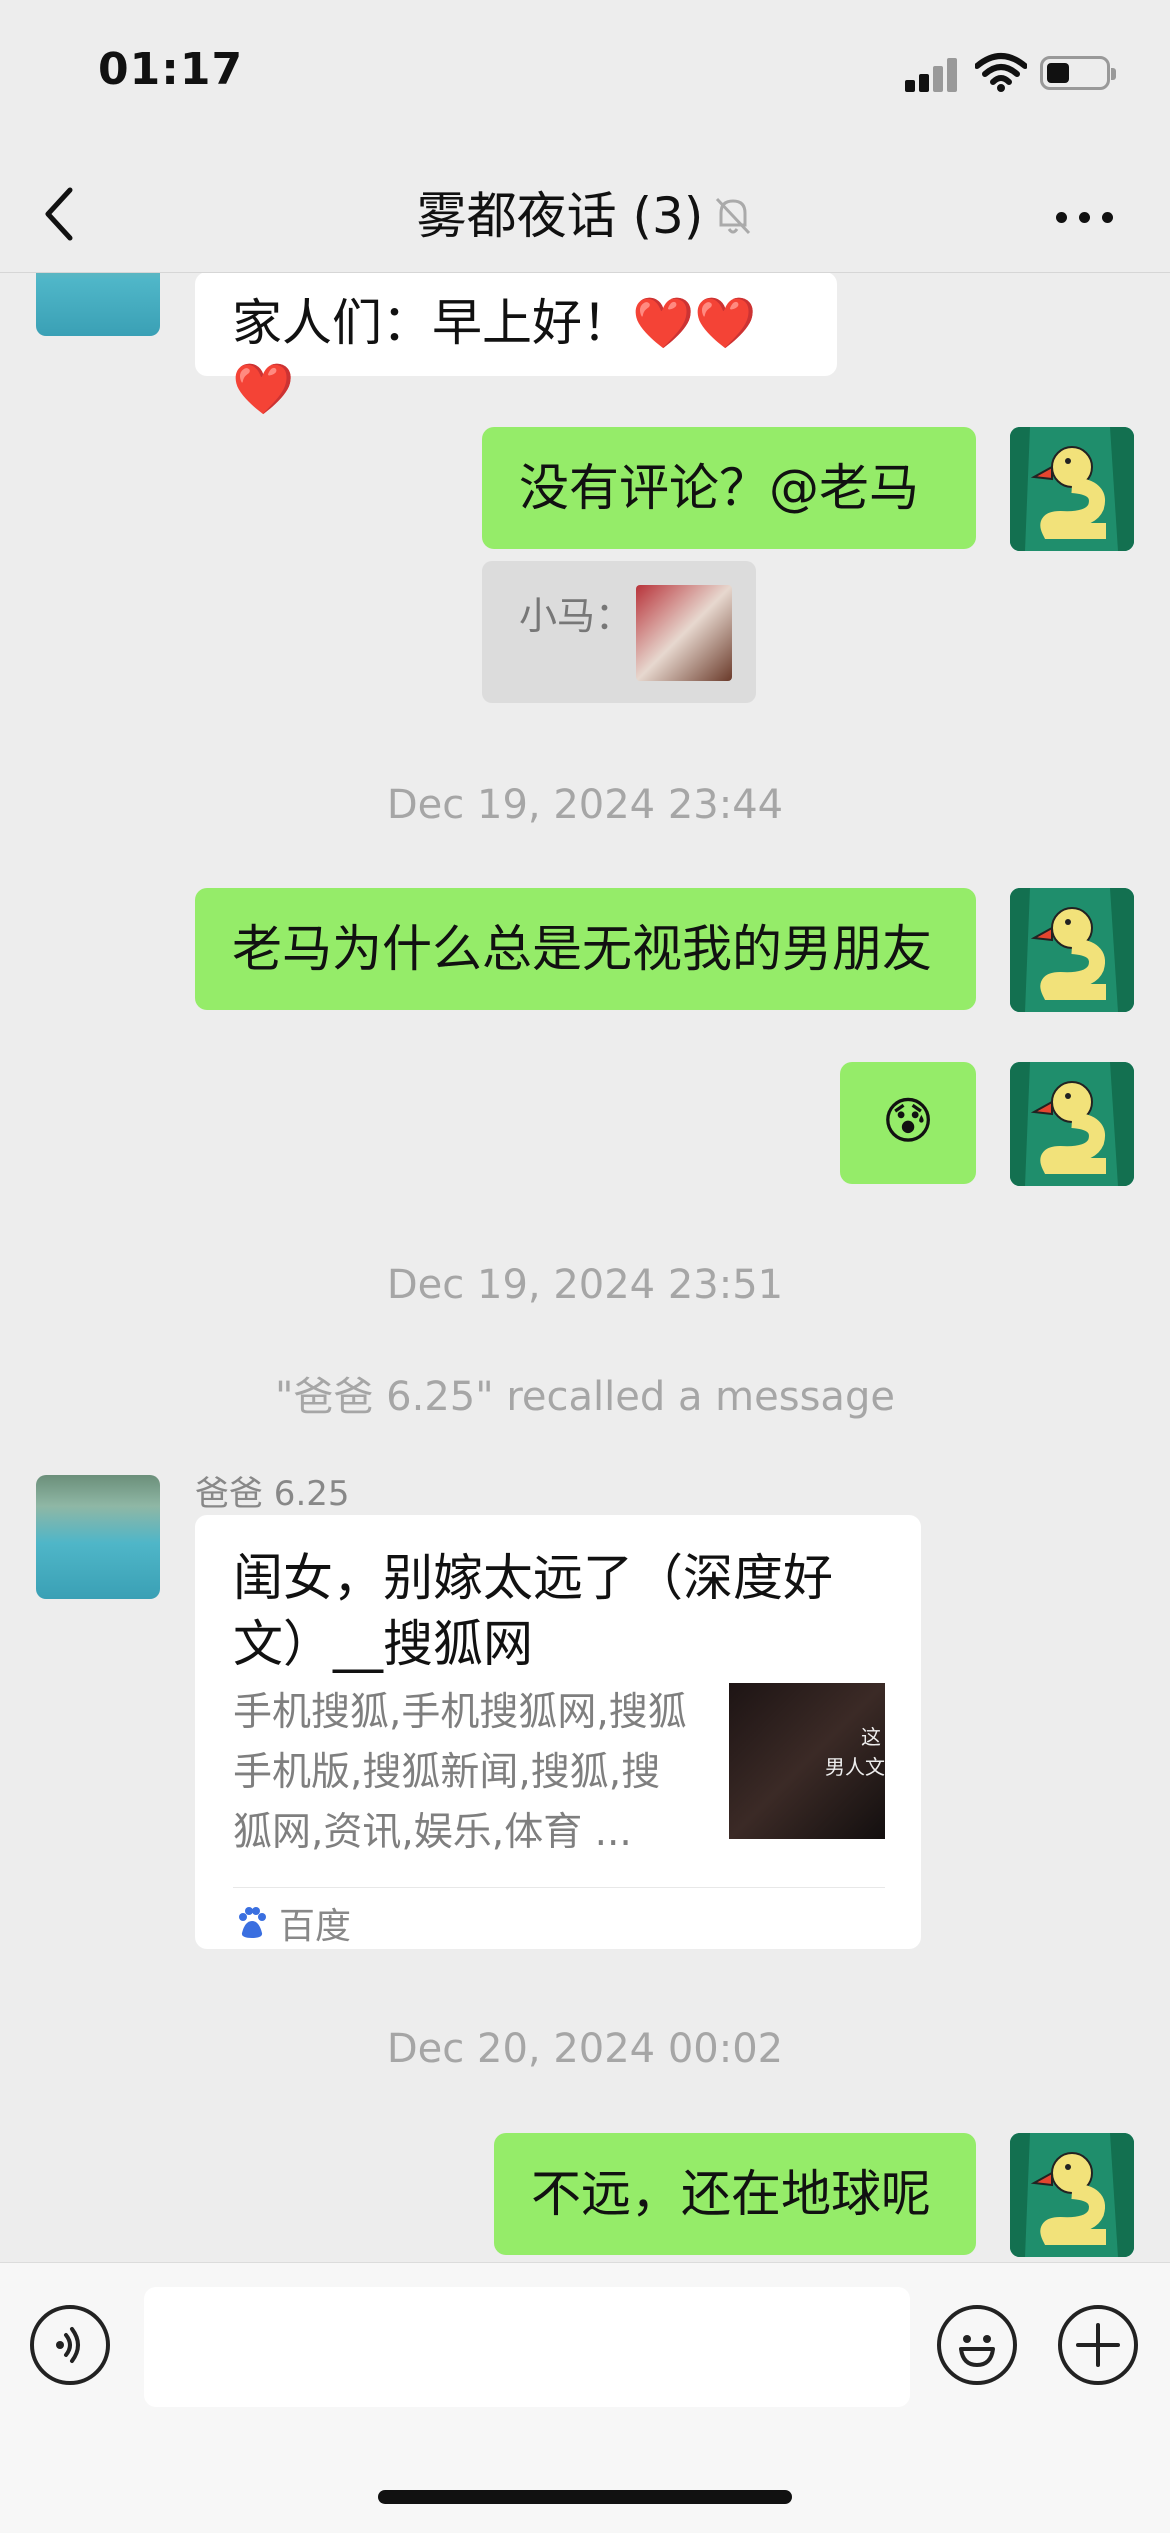 Image resolution: width=1170 pixels, height=2533 pixels. Describe the element at coordinates (585, 1397) in the screenshot. I see `recall-notice: "爸爸 6.25" recalled a message` at that location.